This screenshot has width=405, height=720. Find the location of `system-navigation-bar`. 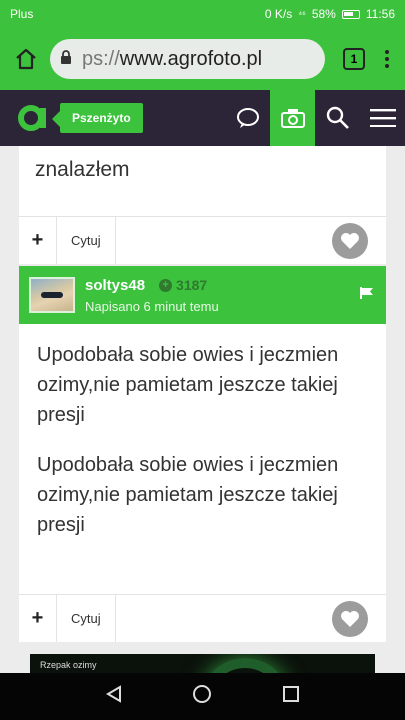

system-navigation-bar is located at coordinates (202, 696).